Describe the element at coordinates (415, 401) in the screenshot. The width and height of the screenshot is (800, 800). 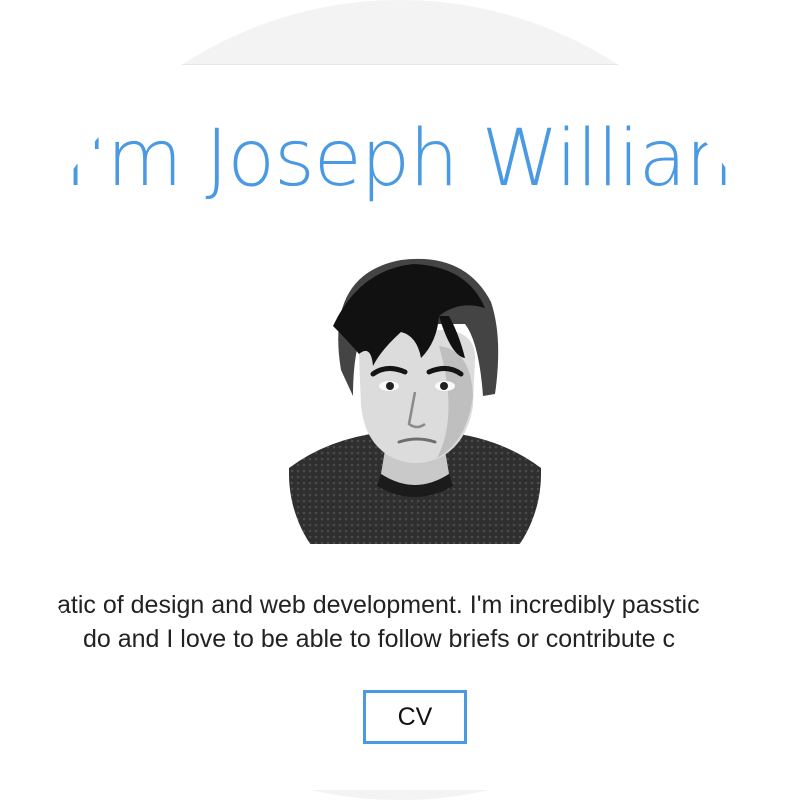
I see `avatar-portrait-image` at that location.